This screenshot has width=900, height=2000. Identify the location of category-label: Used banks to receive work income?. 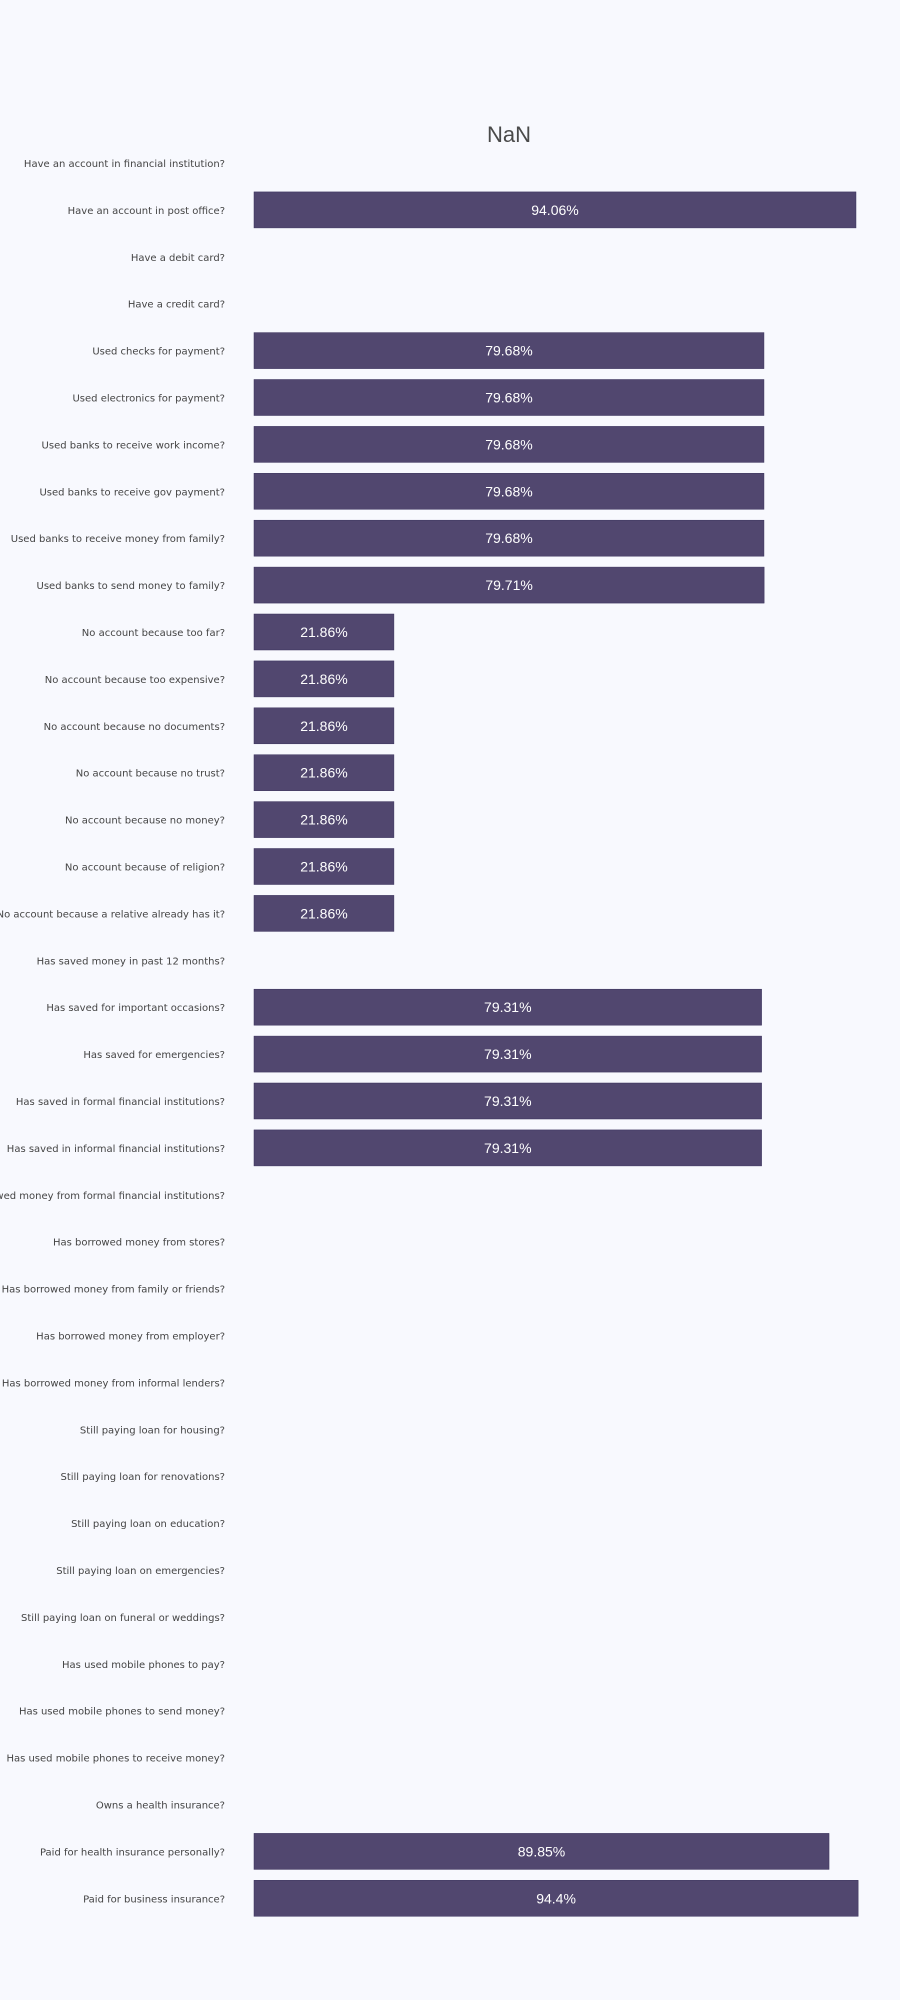
(133, 445).